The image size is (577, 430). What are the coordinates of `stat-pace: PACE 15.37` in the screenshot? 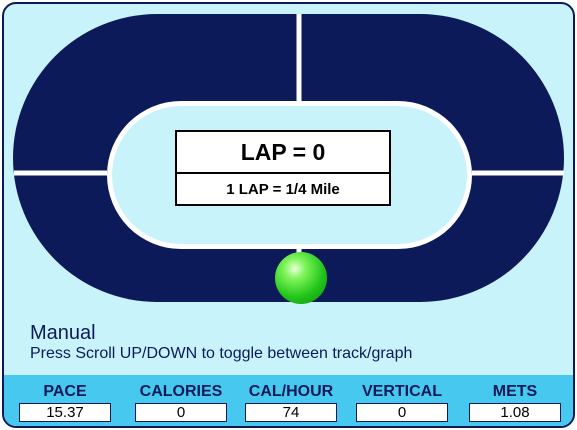 It's located at (65, 398).